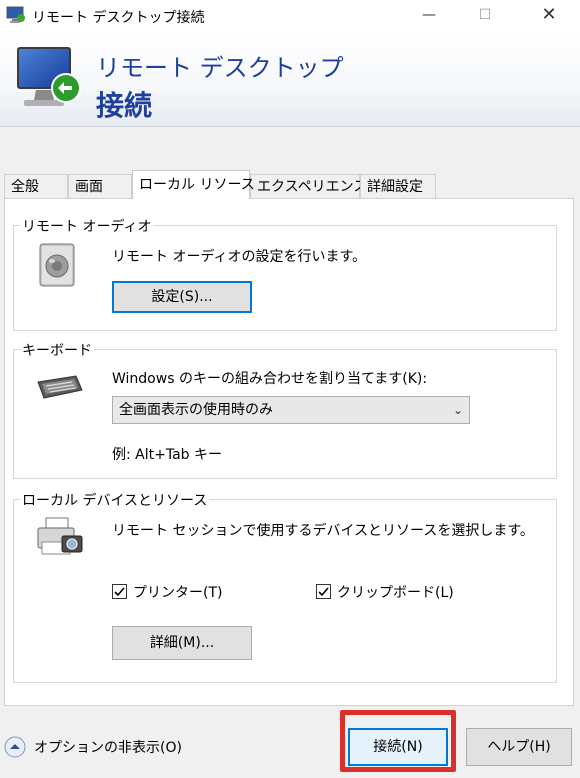 This screenshot has height=778, width=580. I want to click on chevron-down-icon: ⌄, so click(457, 410).